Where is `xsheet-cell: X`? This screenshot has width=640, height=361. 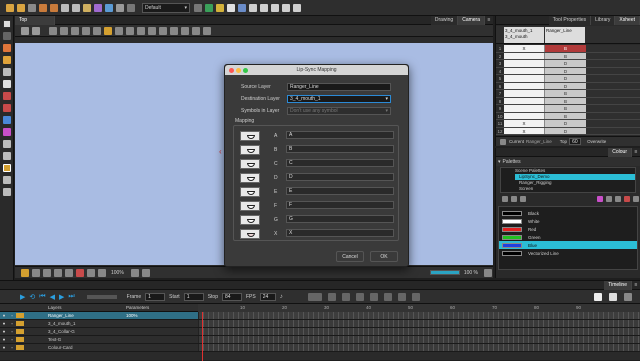
xsheet-cell: X is located at coordinates (524, 123).